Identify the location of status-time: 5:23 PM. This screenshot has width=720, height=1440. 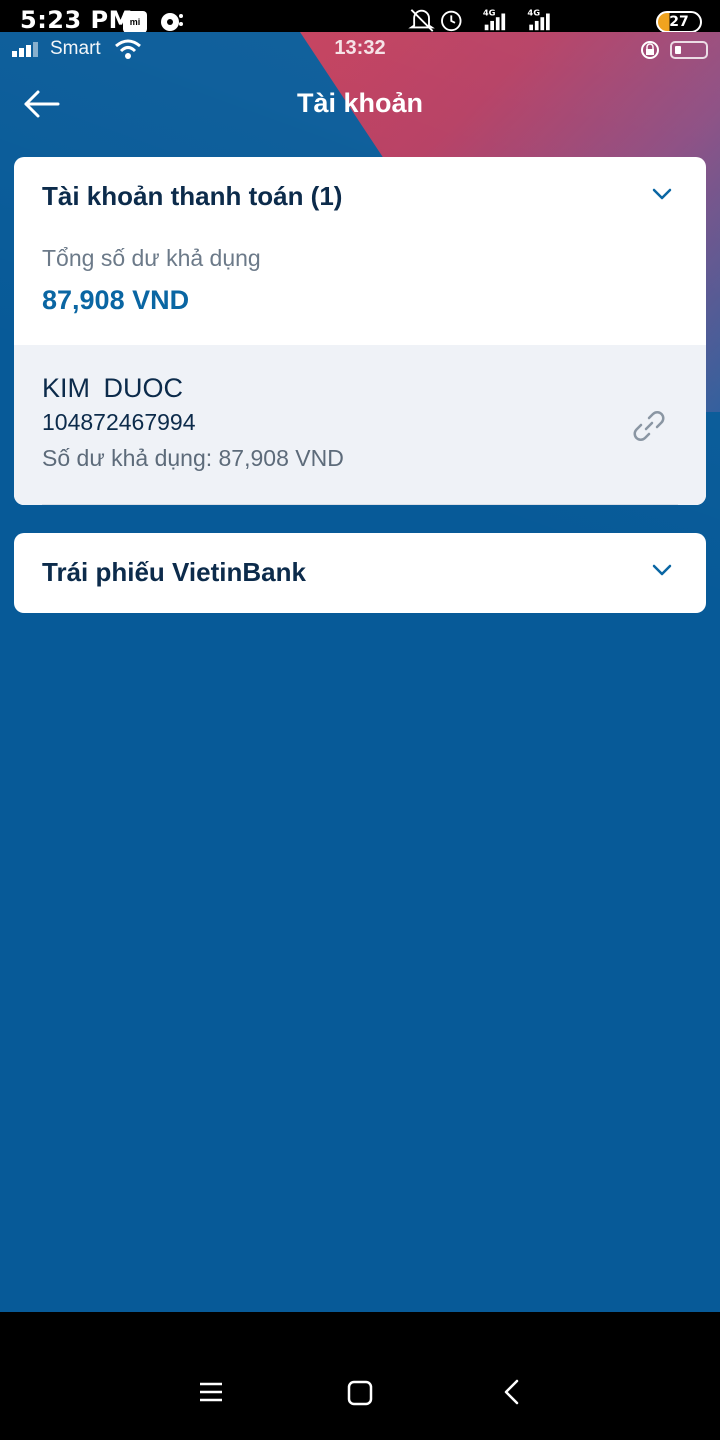
(77, 20).